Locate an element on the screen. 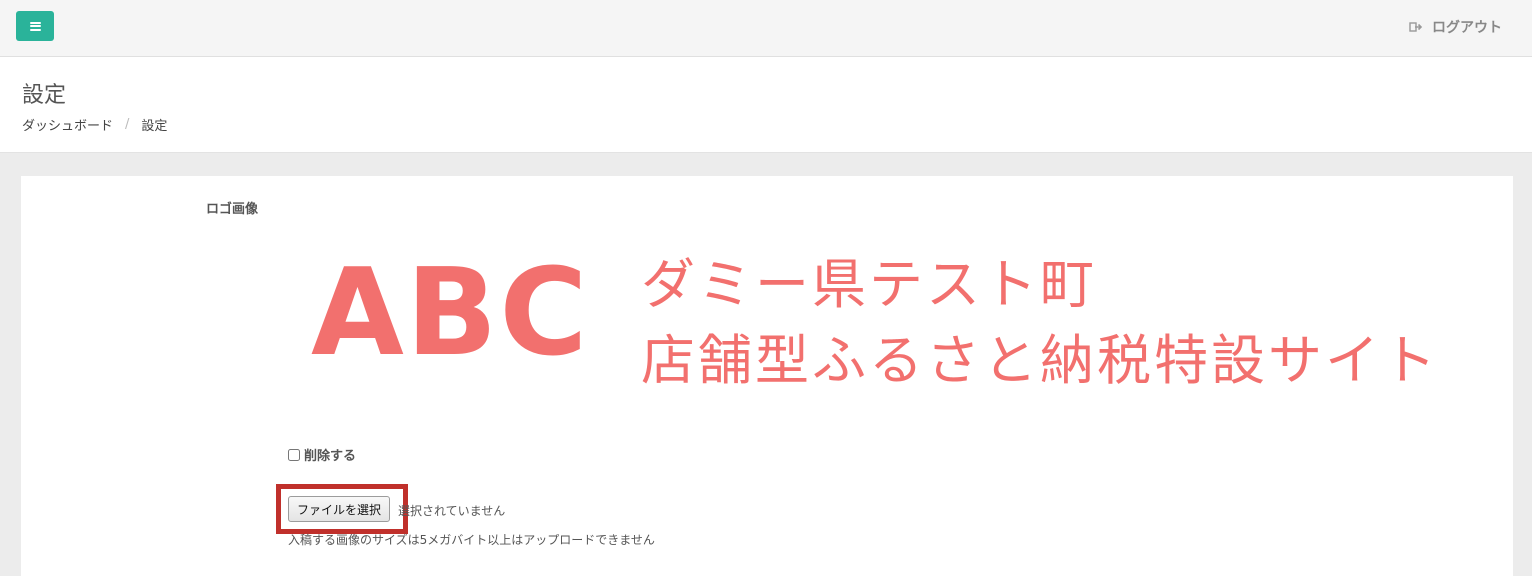  top-navbar: ログアウト is located at coordinates (766, 28).